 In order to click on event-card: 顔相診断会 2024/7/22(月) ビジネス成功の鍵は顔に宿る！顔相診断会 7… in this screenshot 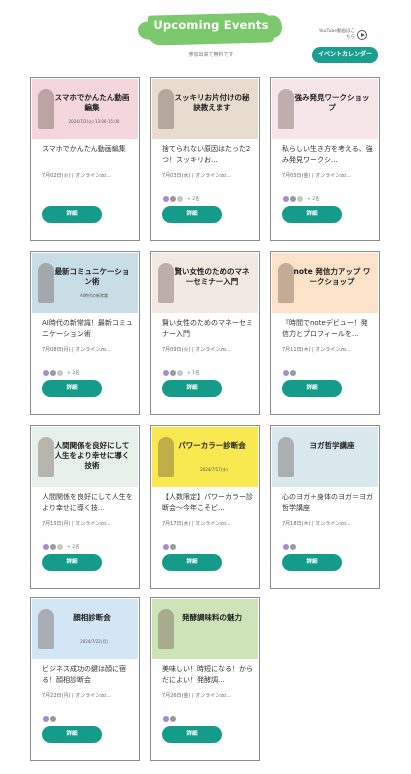, I will do `click(85, 679)`.